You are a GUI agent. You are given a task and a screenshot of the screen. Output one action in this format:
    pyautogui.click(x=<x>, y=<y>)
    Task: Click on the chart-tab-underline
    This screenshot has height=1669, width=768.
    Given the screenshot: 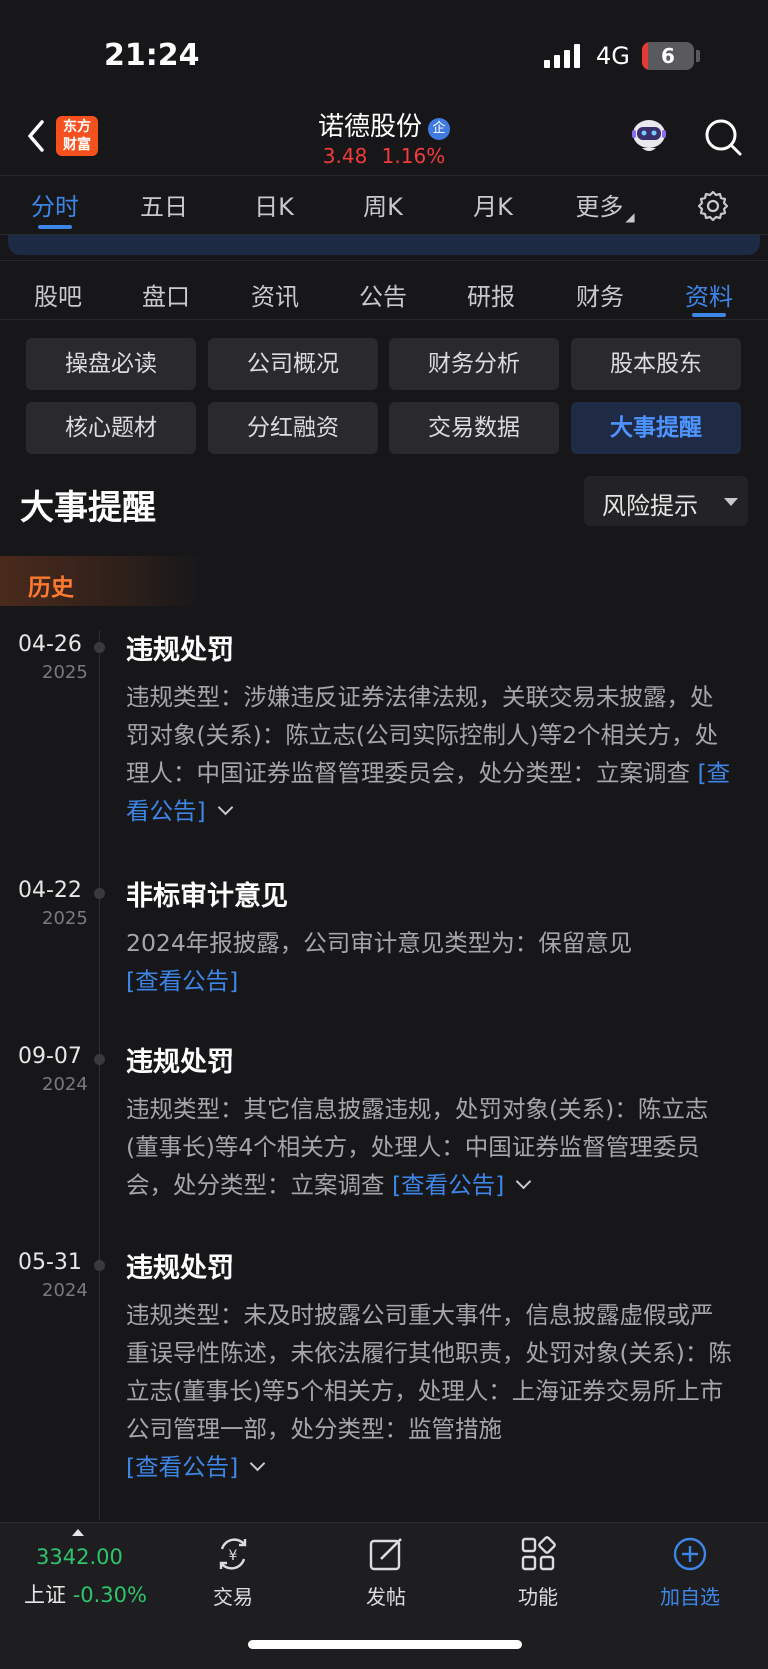 What is the action you would take?
    pyautogui.click(x=55, y=227)
    